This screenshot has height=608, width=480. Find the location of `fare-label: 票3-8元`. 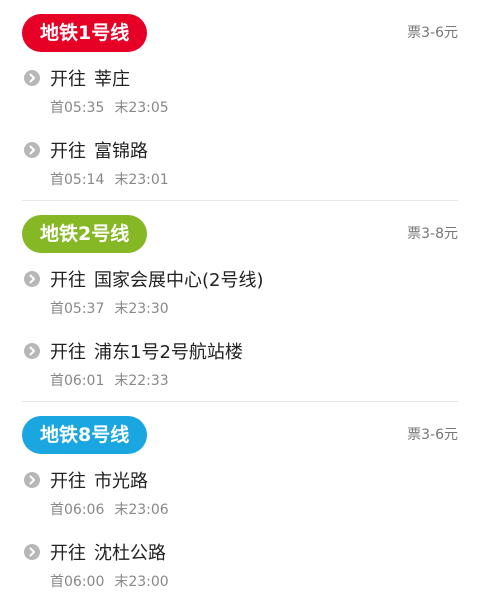

fare-label: 票3-8元 is located at coordinates (432, 234).